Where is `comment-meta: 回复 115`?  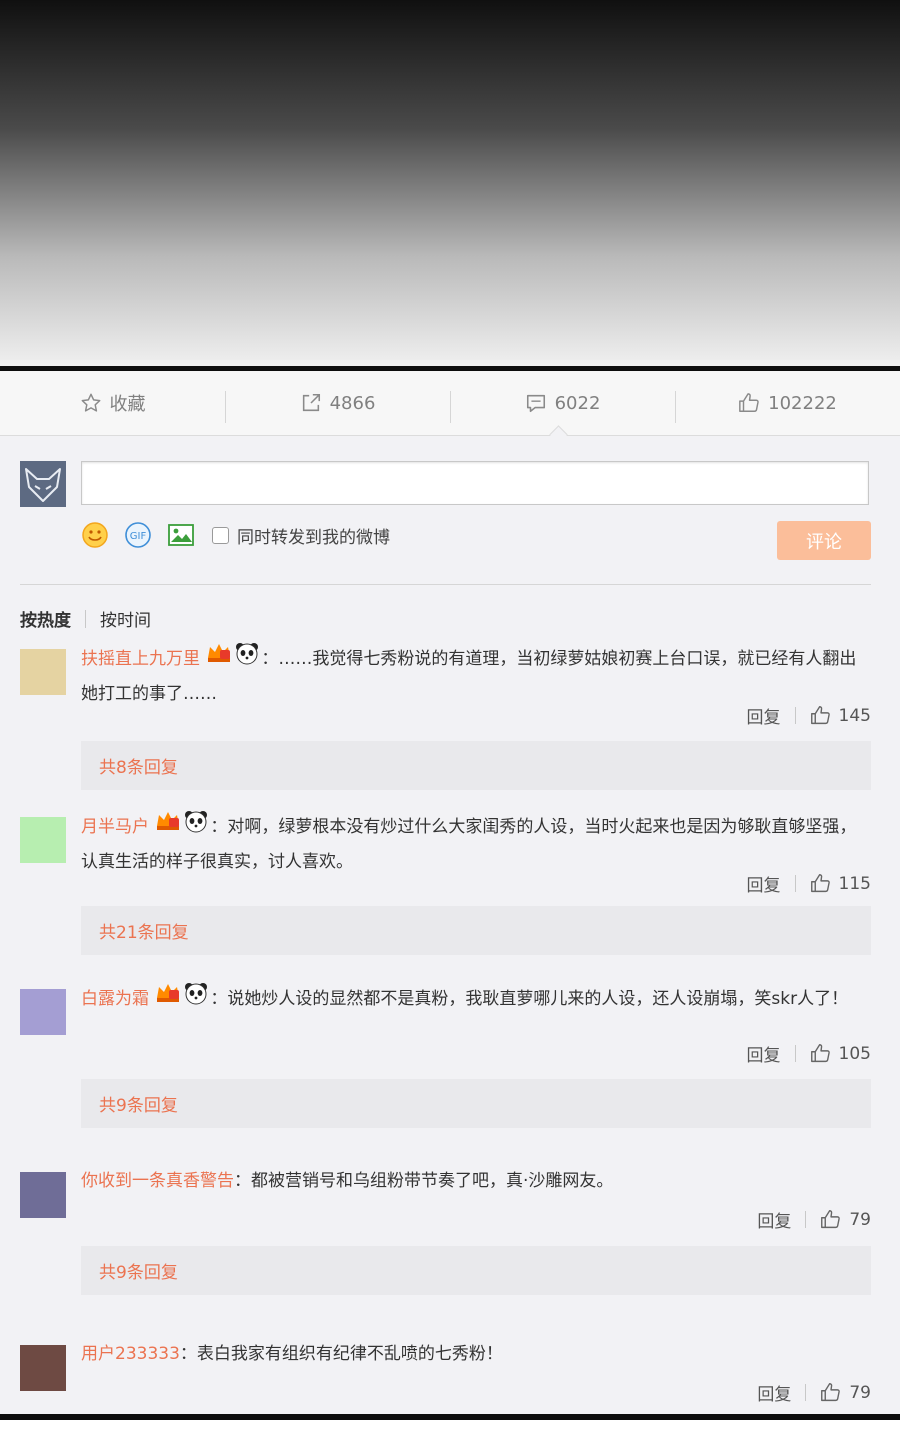
comment-meta: 回复 115 is located at coordinates (809, 884).